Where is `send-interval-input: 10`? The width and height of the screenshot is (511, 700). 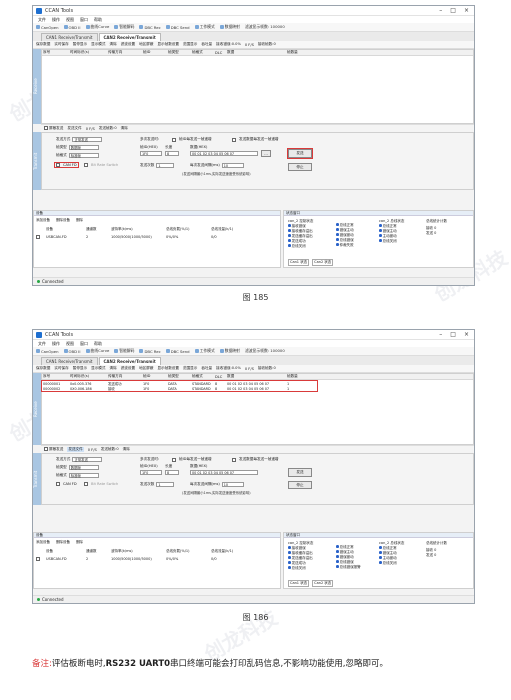 send-interval-input: 10 is located at coordinates (232, 165).